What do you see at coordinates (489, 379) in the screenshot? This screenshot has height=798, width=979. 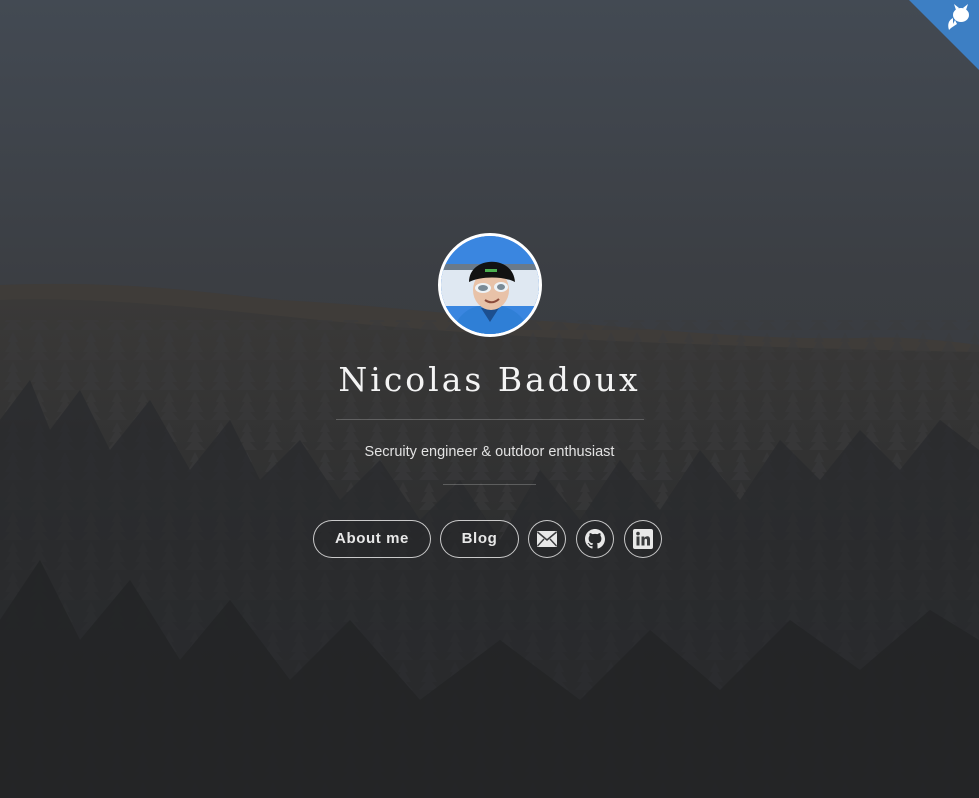 I see `page-title: Nicolas Badoux` at bounding box center [489, 379].